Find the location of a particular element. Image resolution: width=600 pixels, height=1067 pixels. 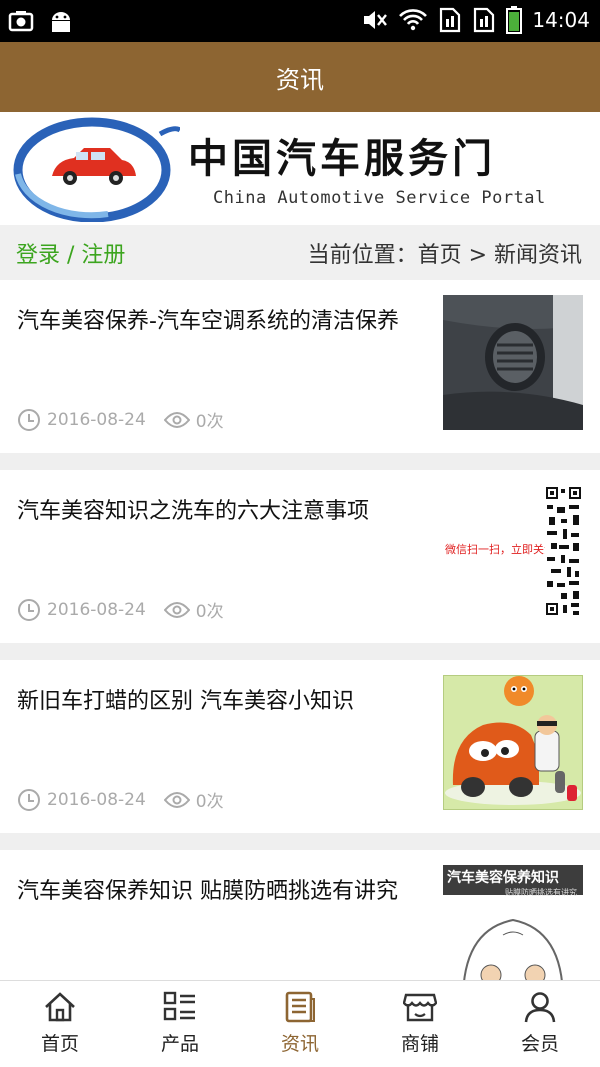

banner-chinese-title: 中国汽车服务门 is located at coordinates (342, 158).